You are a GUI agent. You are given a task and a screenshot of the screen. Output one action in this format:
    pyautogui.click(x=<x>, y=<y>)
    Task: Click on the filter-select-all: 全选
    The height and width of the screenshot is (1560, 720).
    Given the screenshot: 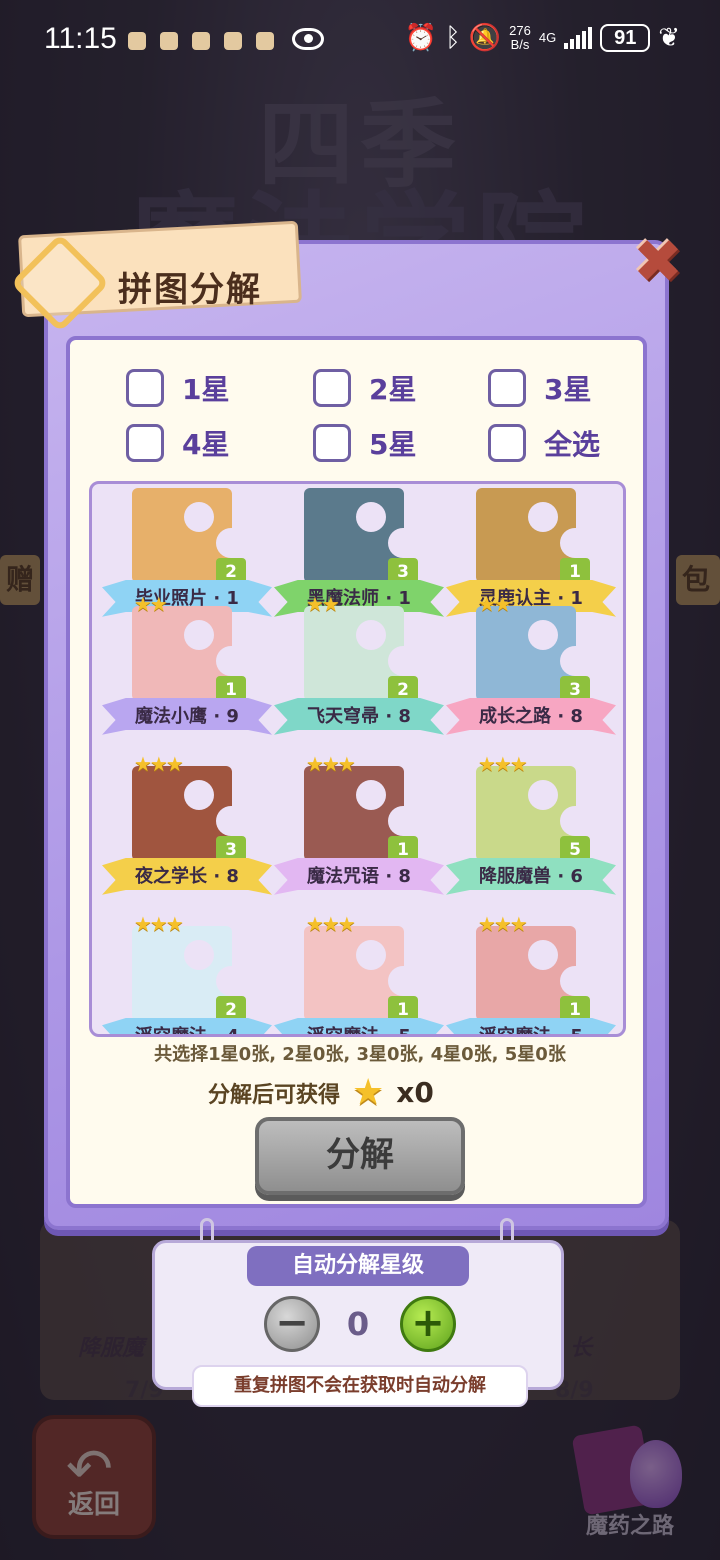 What is the action you would take?
    pyautogui.click(x=544, y=443)
    